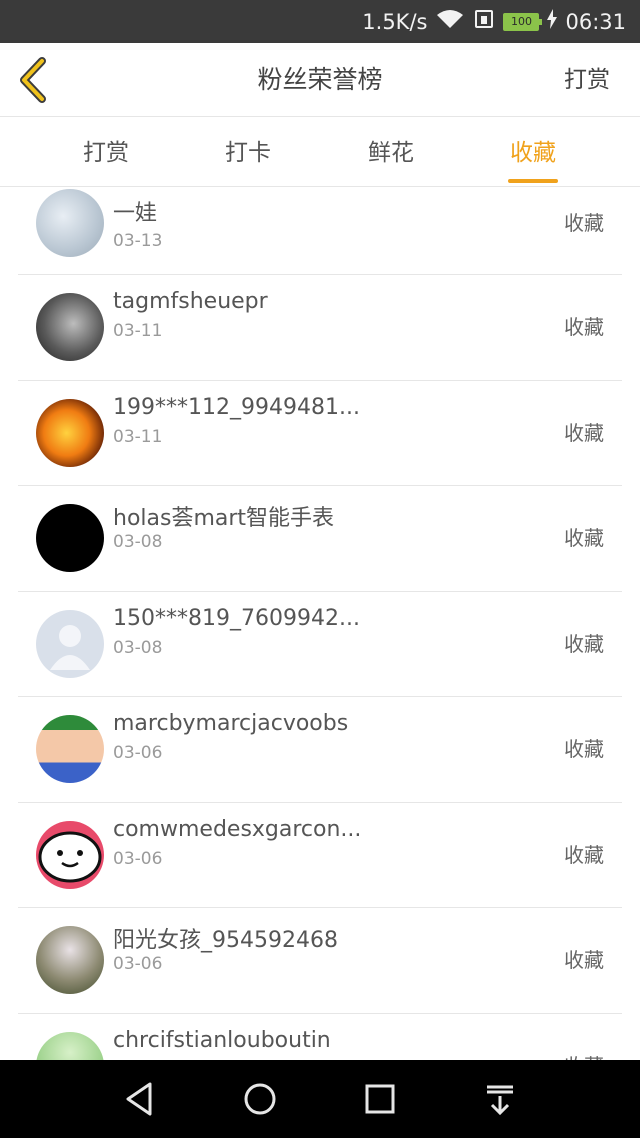  I want to click on charging-icon, so click(552, 21).